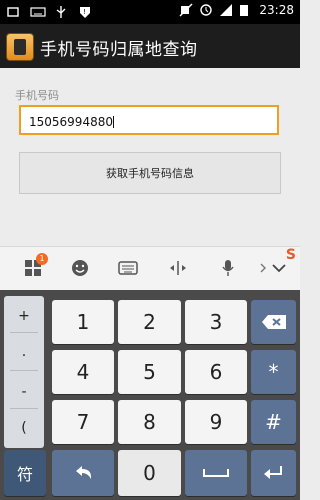 The width and height of the screenshot is (320, 500). I want to click on battery-icon, so click(246, 10).